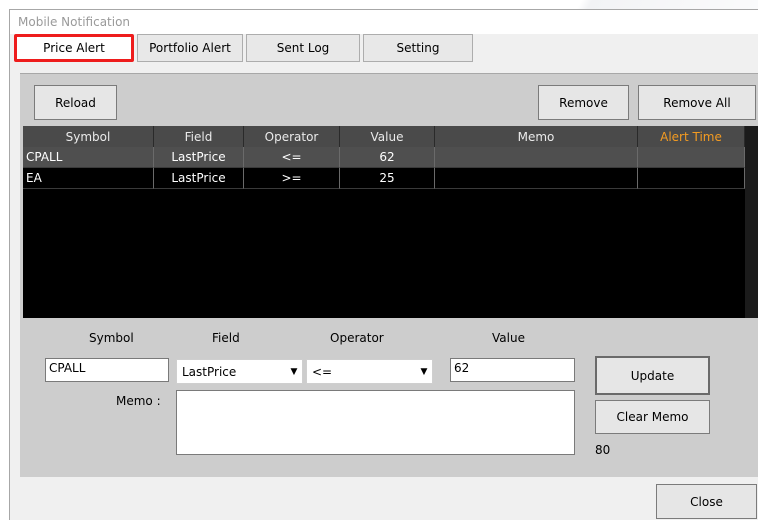 The height and width of the screenshot is (520, 758). What do you see at coordinates (209, 371) in the screenshot?
I see `field-select-value: LastPrice` at bounding box center [209, 371].